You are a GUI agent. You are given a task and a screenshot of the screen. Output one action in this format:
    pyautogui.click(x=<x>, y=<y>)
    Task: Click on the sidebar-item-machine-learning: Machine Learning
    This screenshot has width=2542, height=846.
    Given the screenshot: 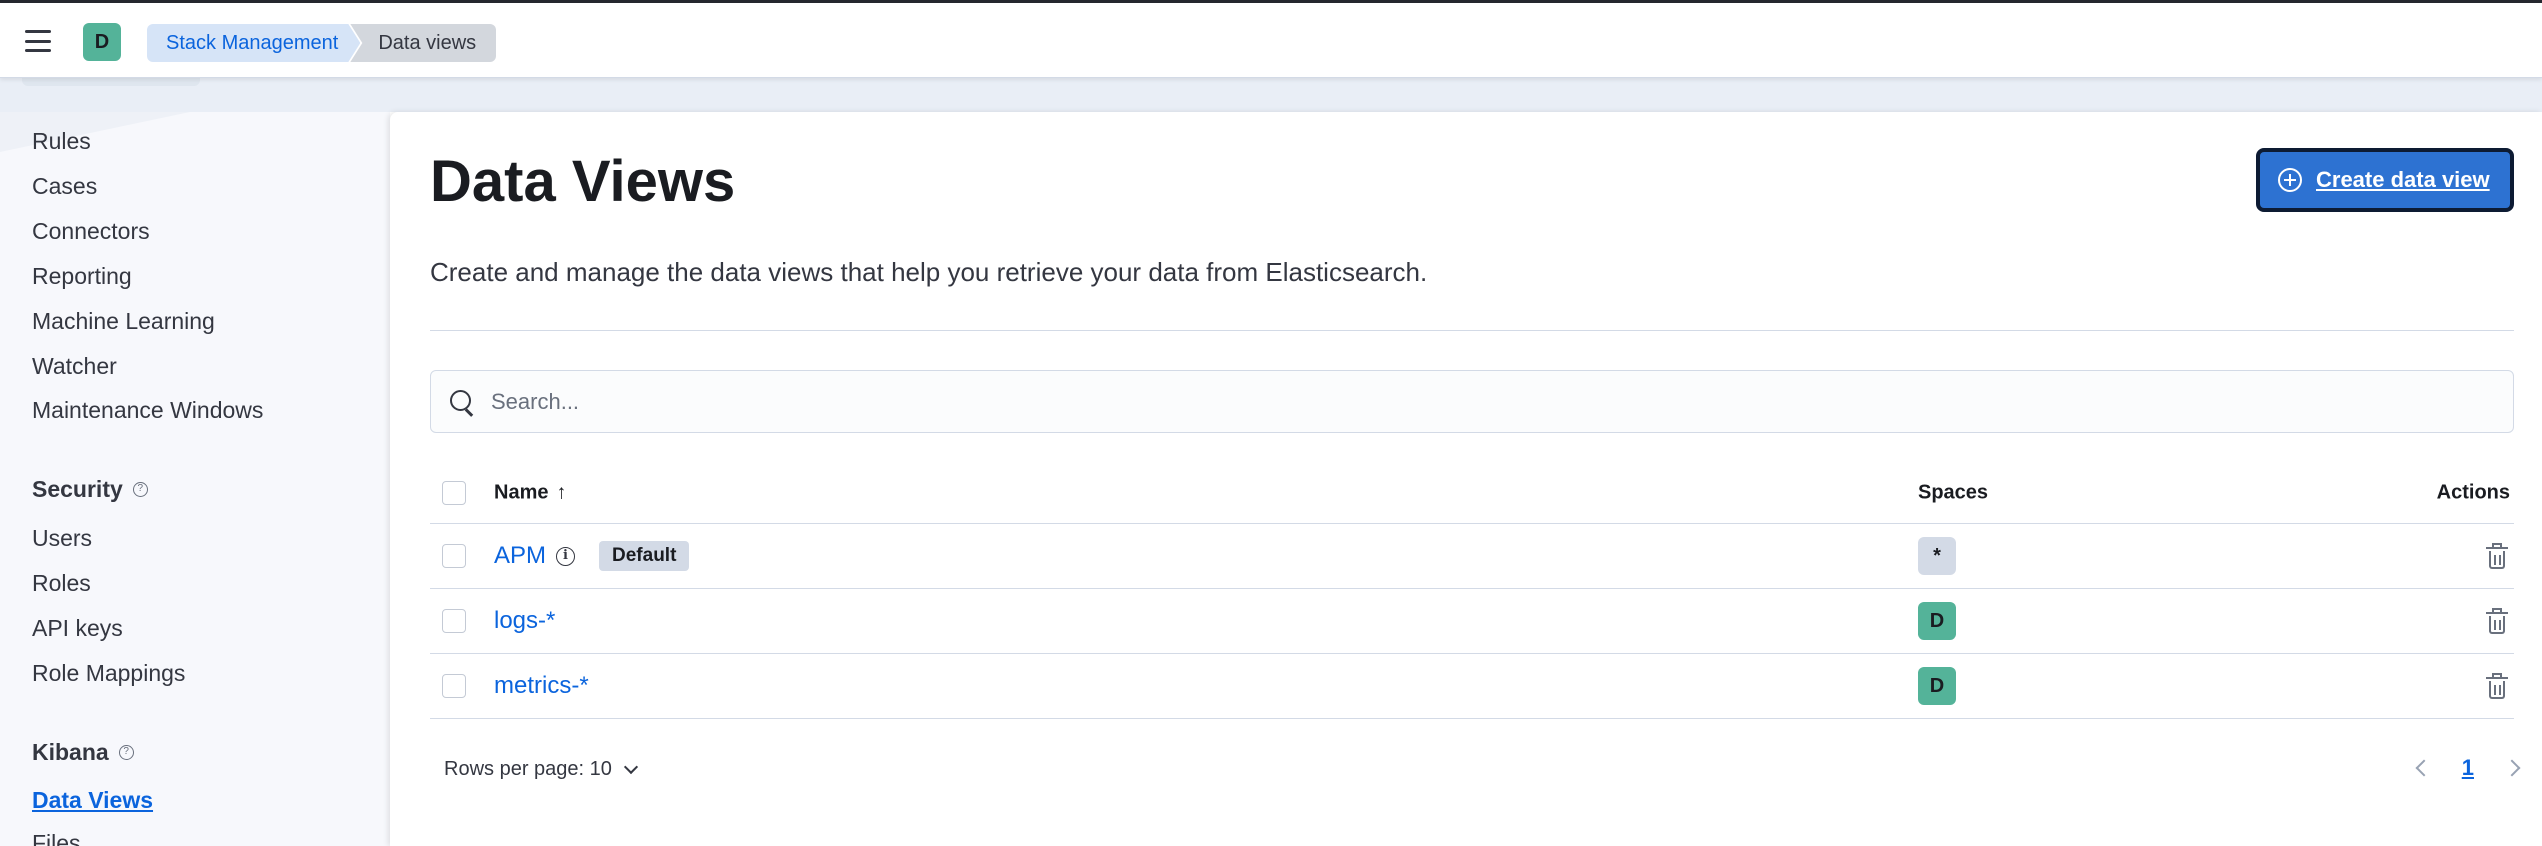 What is the action you would take?
    pyautogui.click(x=123, y=321)
    